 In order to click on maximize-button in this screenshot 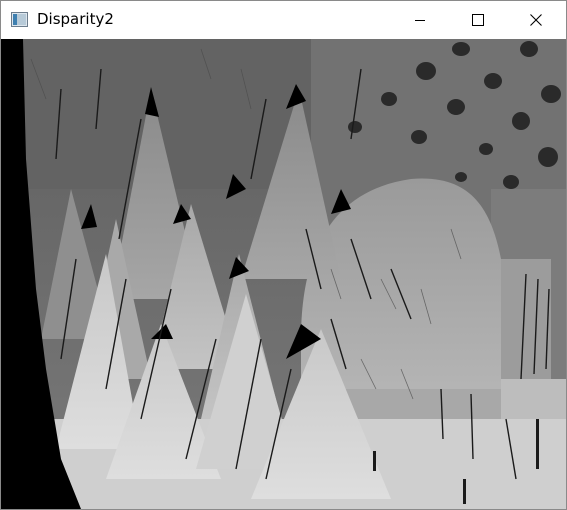, I will do `click(478, 20)`.